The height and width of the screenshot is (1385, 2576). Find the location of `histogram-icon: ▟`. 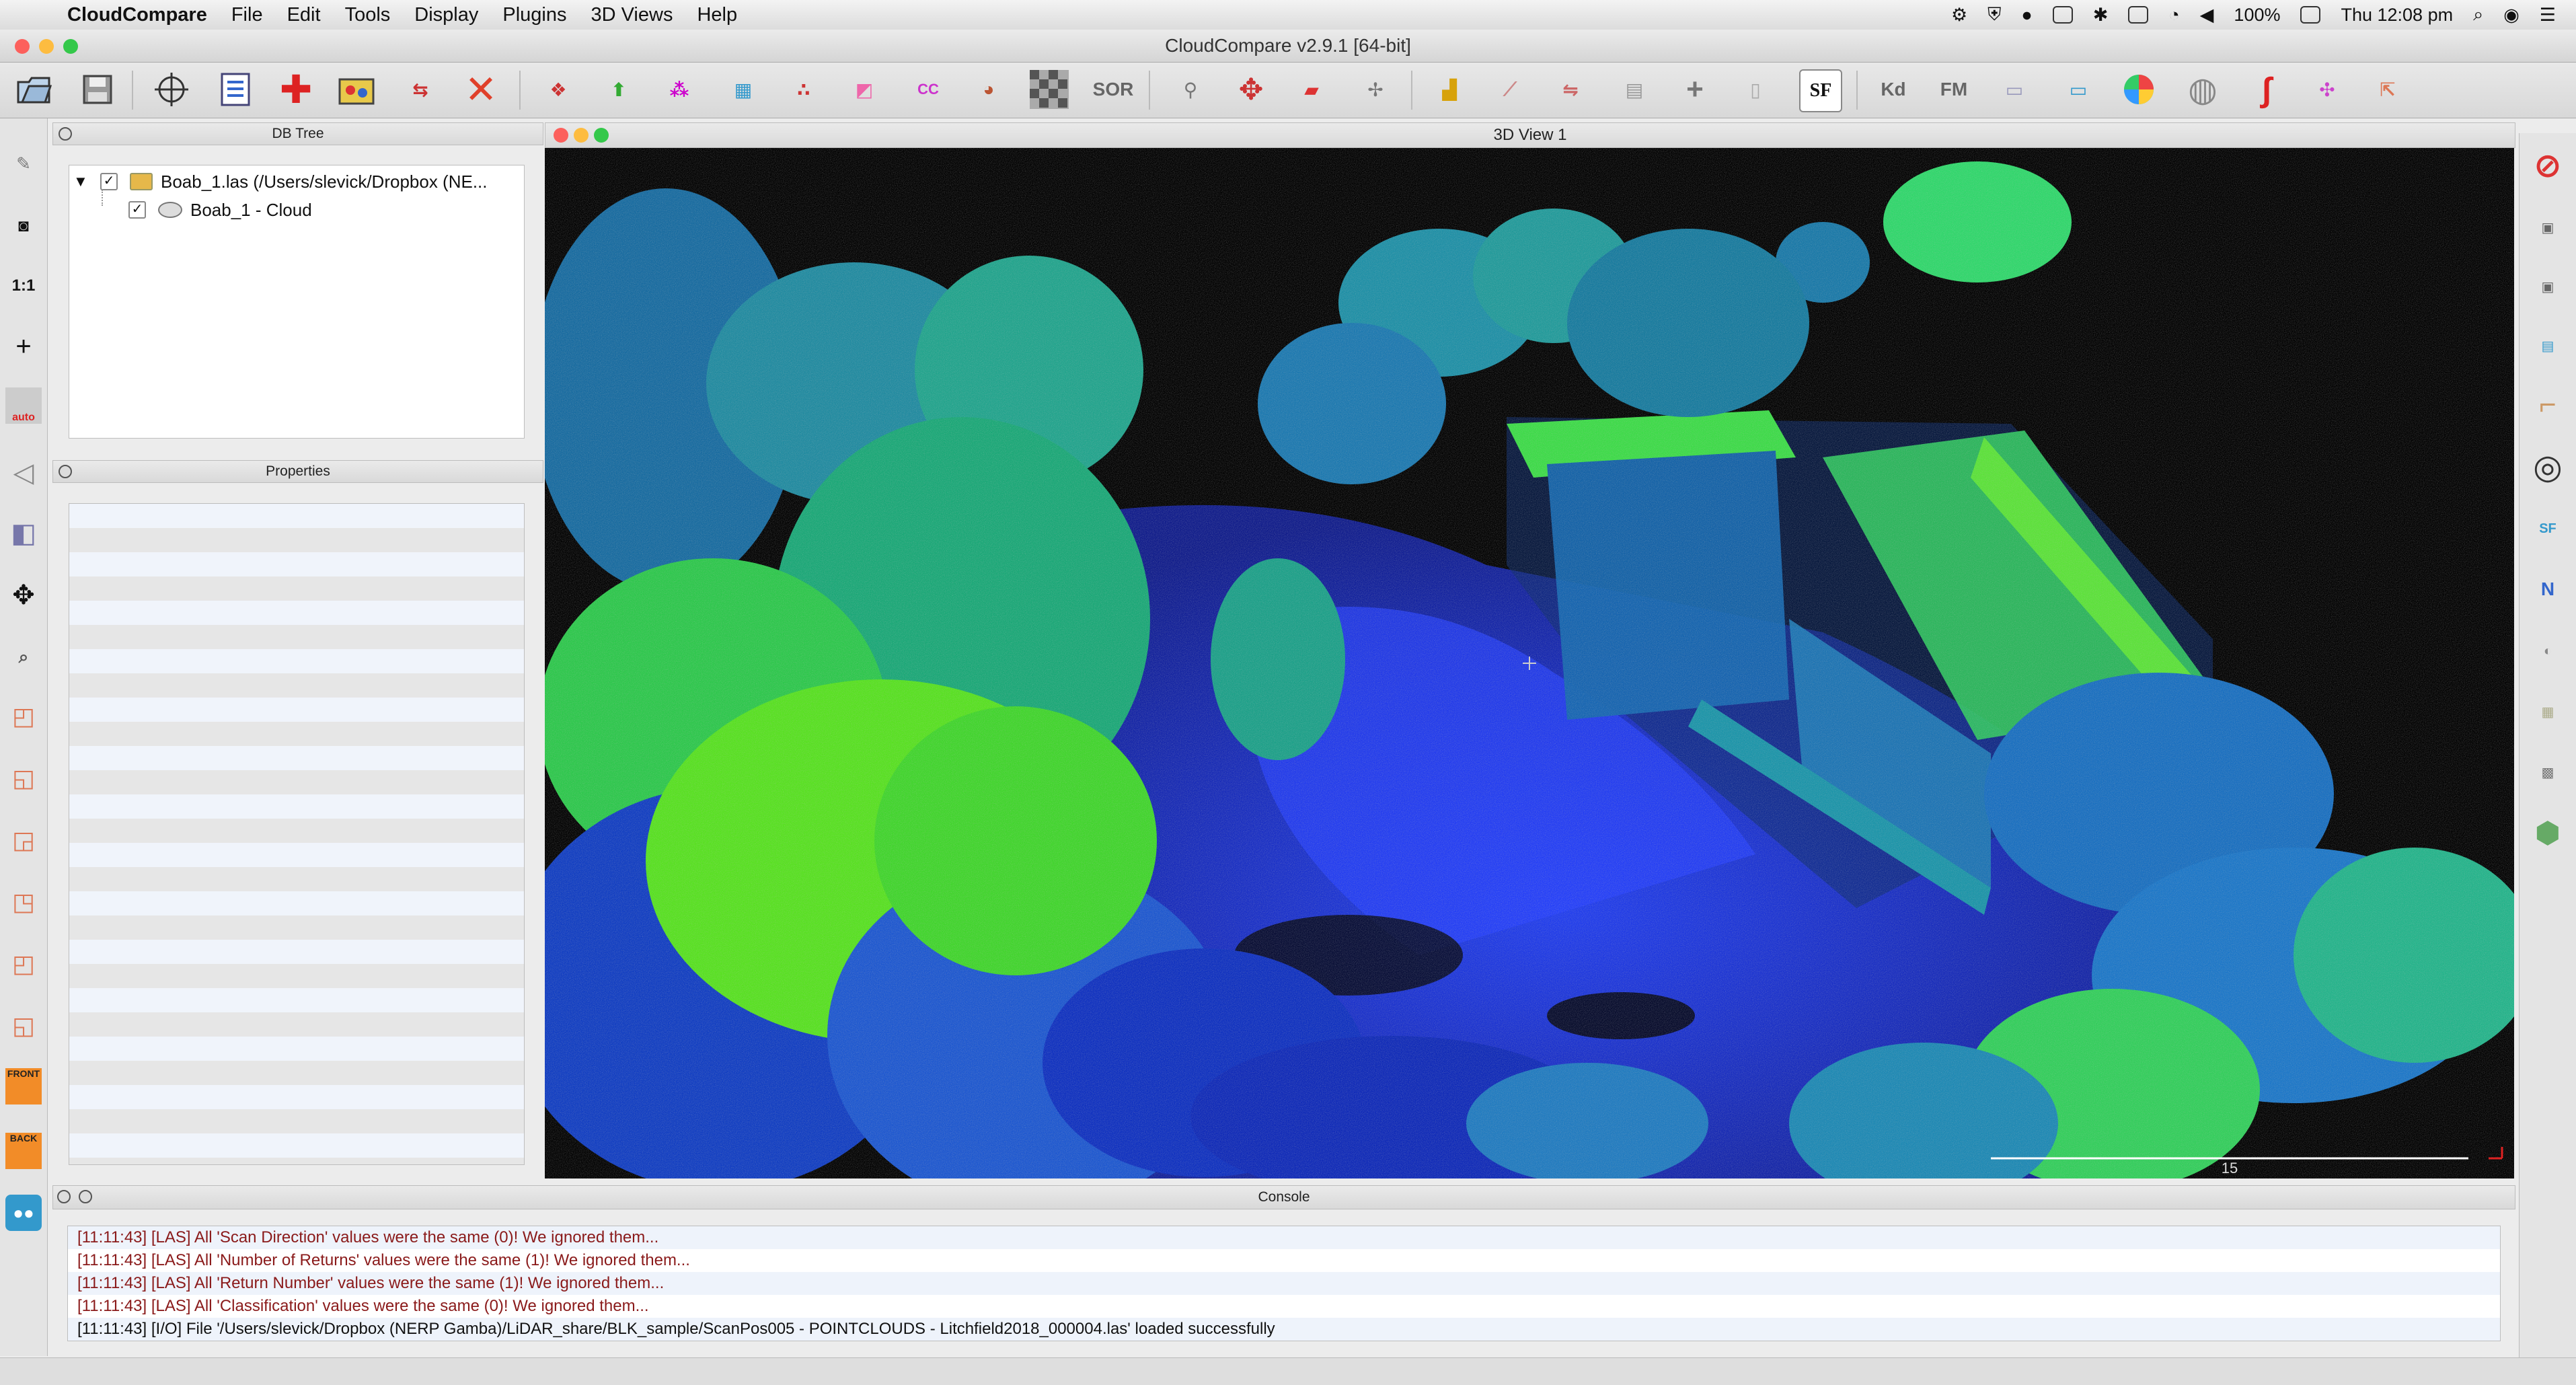

histogram-icon: ▟ is located at coordinates (1449, 89).